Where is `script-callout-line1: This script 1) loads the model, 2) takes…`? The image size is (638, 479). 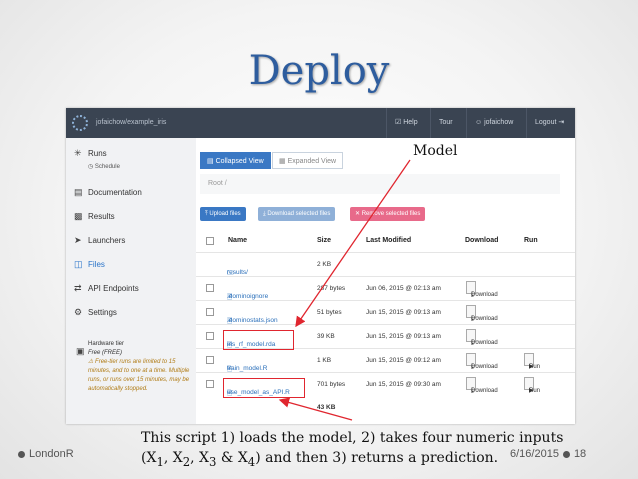
script-callout-line1: This script 1) loads the model, 2) takes… is located at coordinates (352, 438).